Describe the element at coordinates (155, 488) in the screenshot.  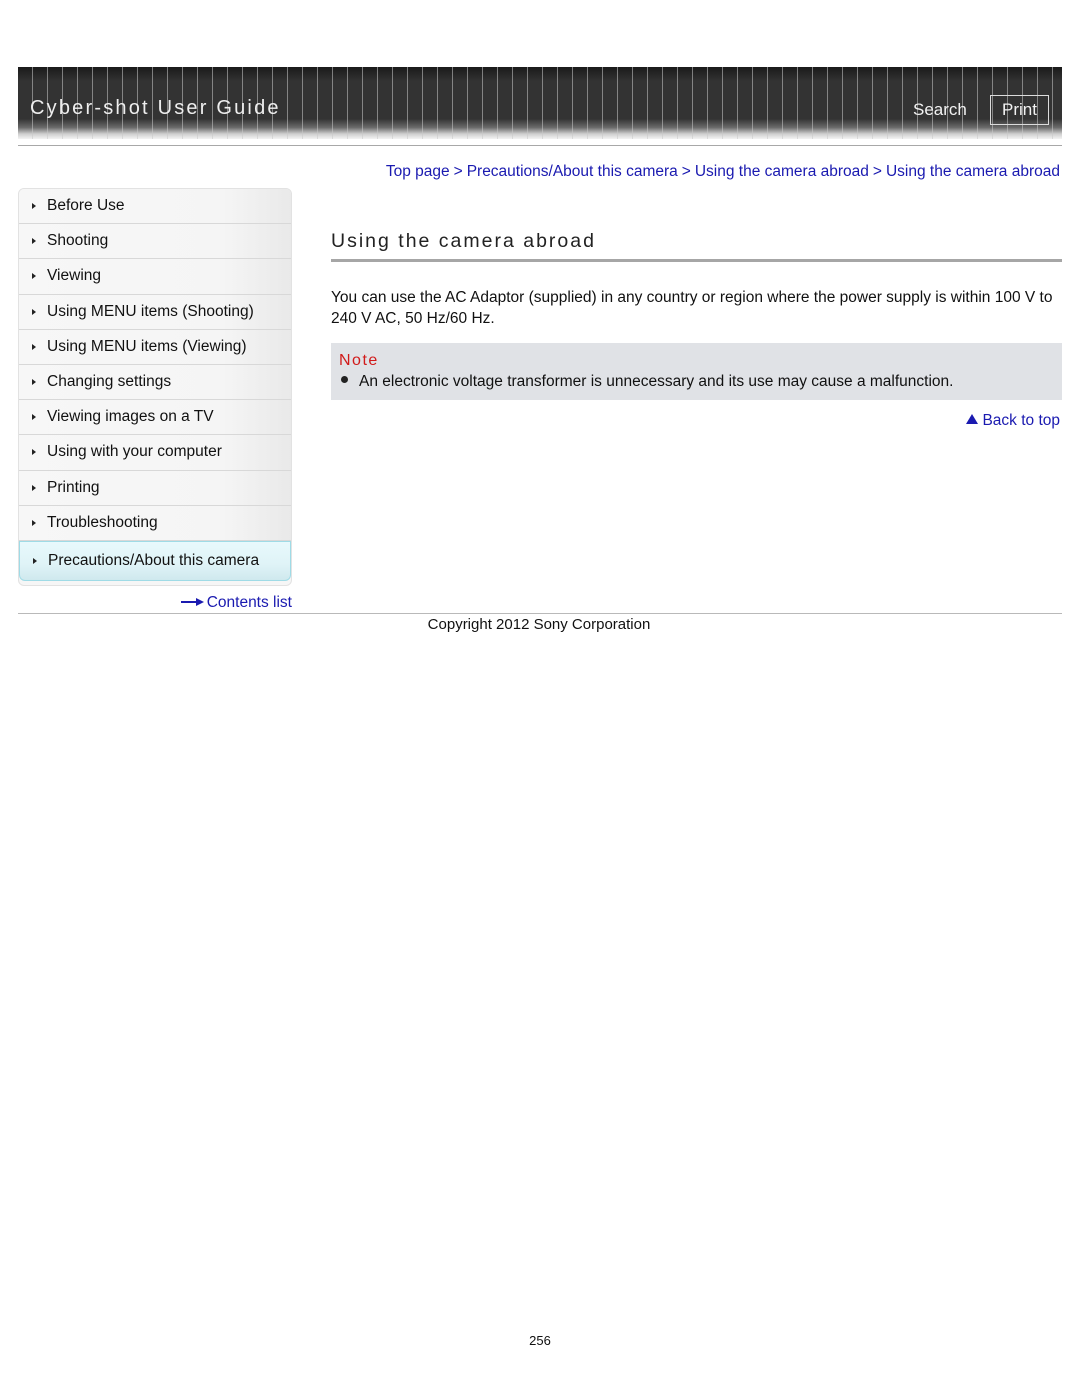
I see `sidebar-item-printing: Printing` at that location.